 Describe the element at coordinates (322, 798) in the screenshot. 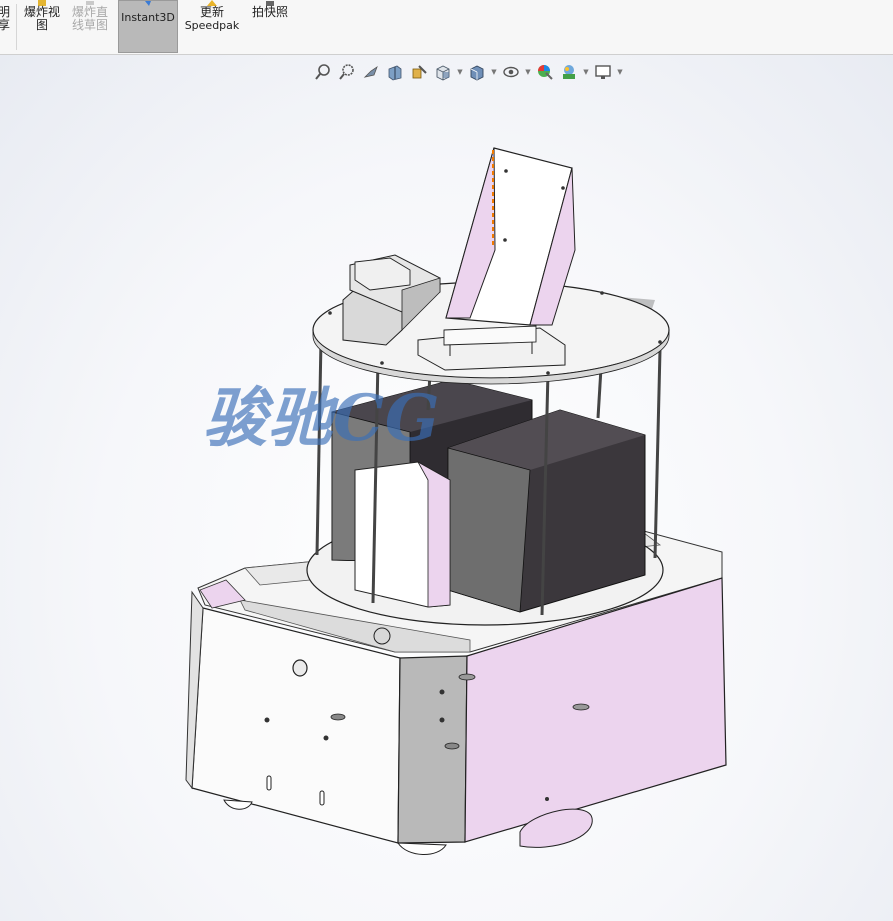

I see `front-slot-right` at that location.